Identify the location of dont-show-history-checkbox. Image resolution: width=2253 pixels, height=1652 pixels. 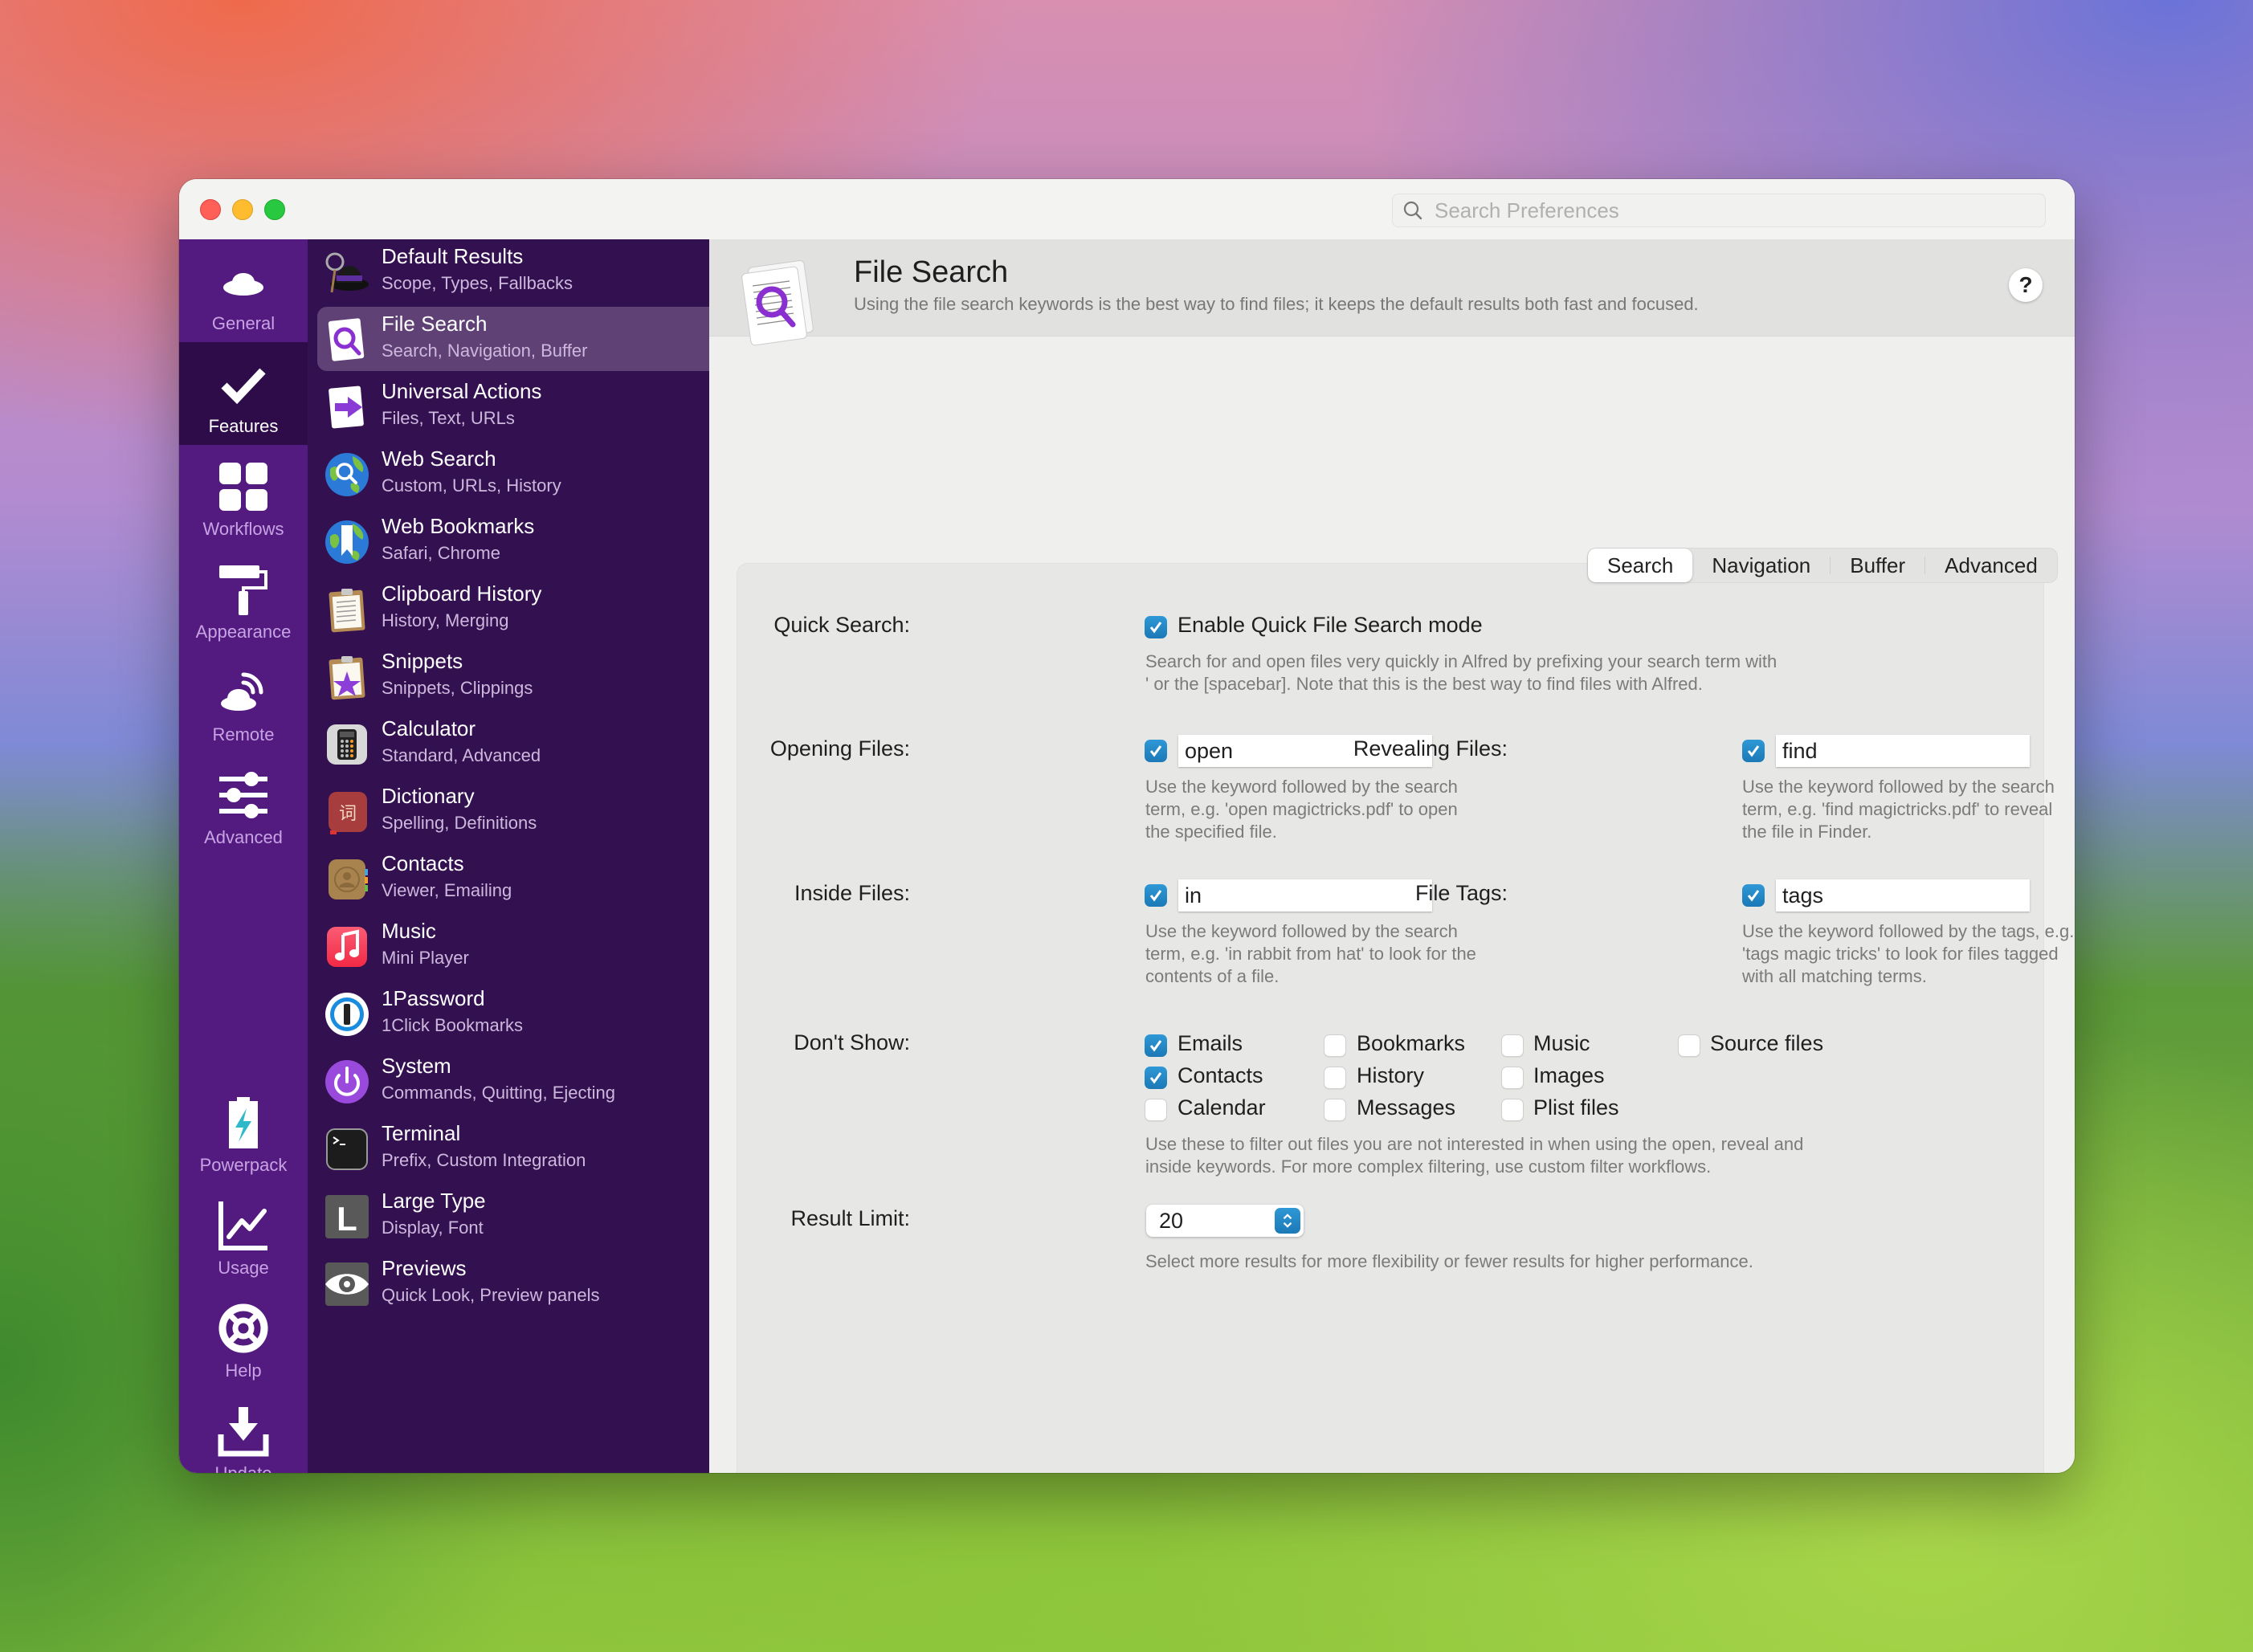
(1335, 1078).